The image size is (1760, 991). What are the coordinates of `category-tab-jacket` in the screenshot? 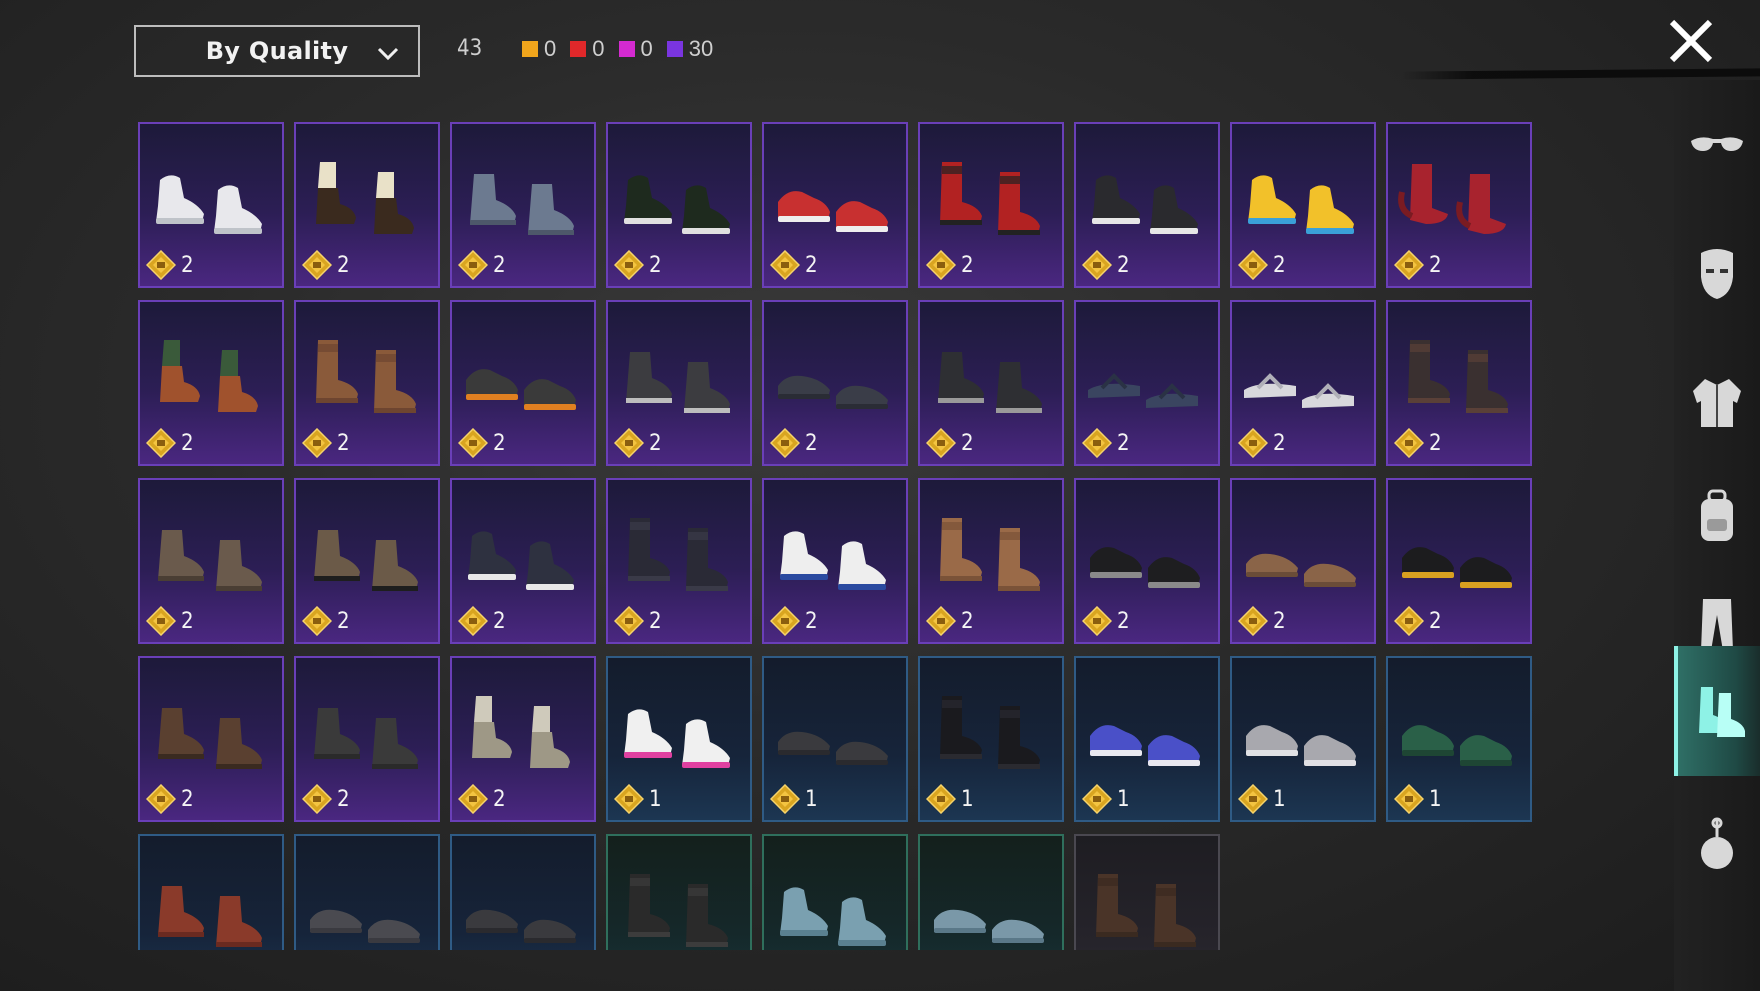 It's located at (1717, 403).